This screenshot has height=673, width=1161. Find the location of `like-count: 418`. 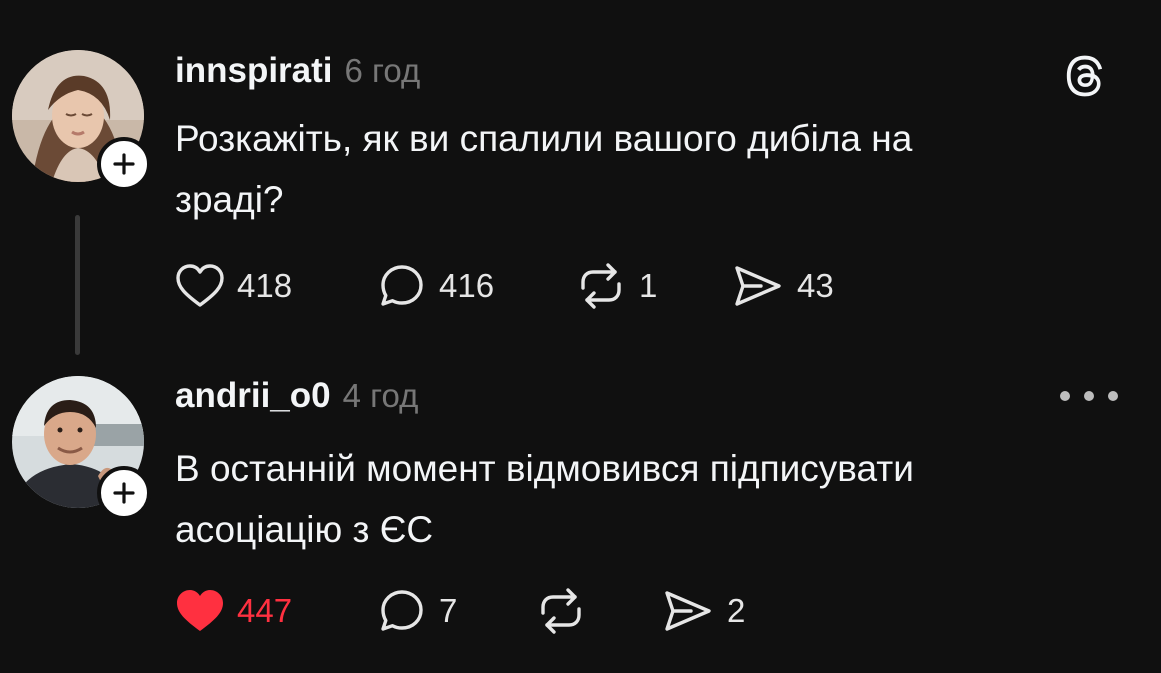

like-count: 418 is located at coordinates (265, 285).